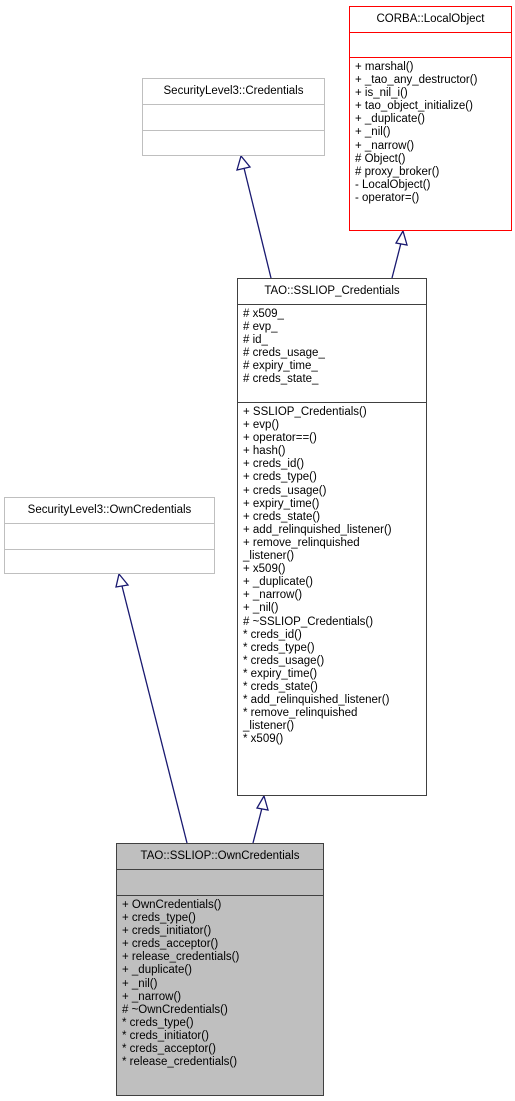 The width and height of the screenshot is (515, 1101). What do you see at coordinates (334, 438) in the screenshot?
I see `method-item: + operator==()` at bounding box center [334, 438].